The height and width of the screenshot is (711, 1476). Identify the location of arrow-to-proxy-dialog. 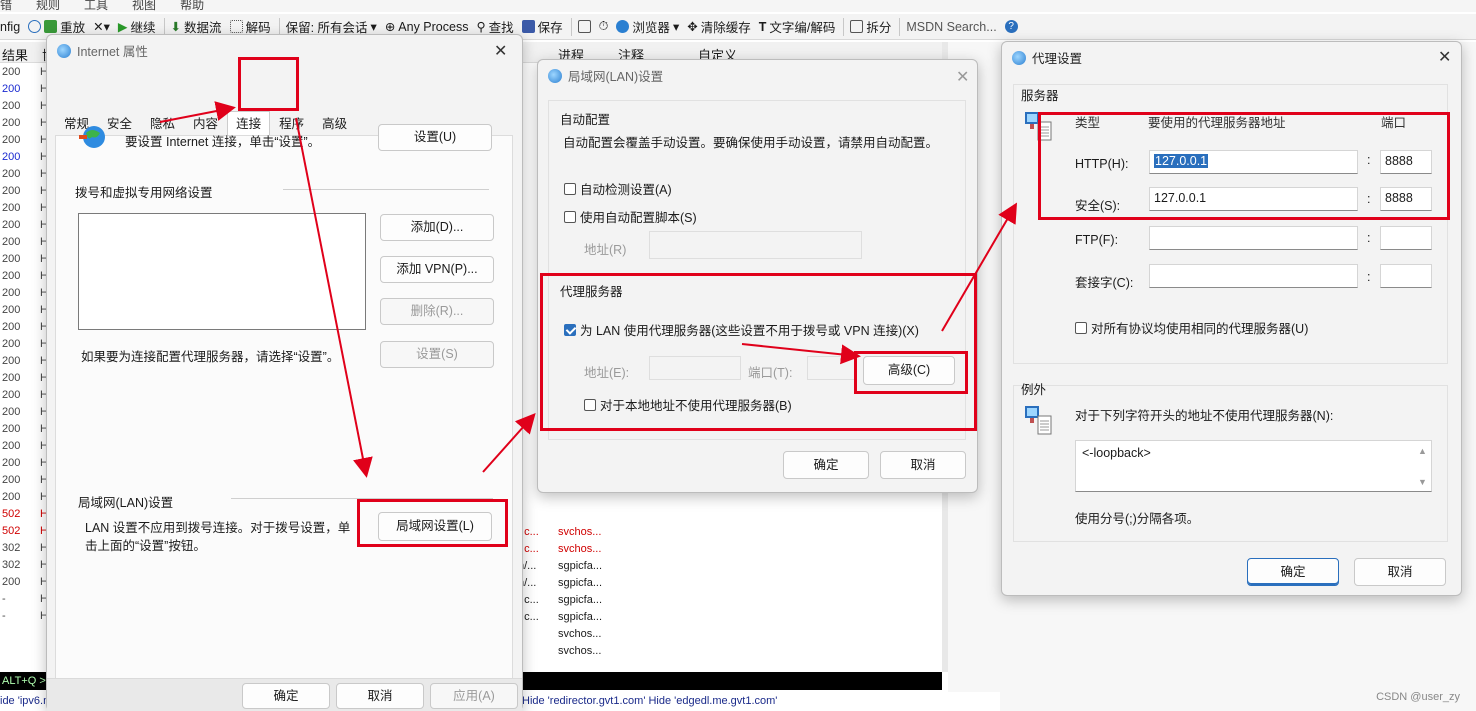
(979, 267).